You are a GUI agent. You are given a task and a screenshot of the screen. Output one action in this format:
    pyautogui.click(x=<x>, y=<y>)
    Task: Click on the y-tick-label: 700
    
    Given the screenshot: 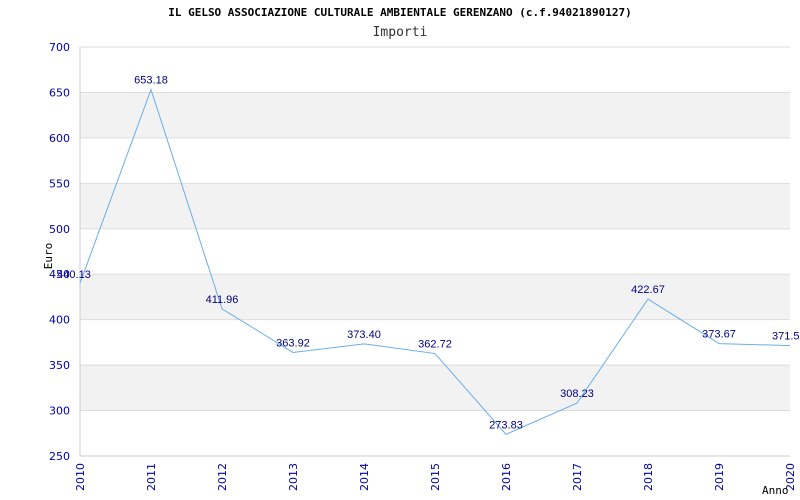 What is the action you would take?
    pyautogui.click(x=59, y=47)
    